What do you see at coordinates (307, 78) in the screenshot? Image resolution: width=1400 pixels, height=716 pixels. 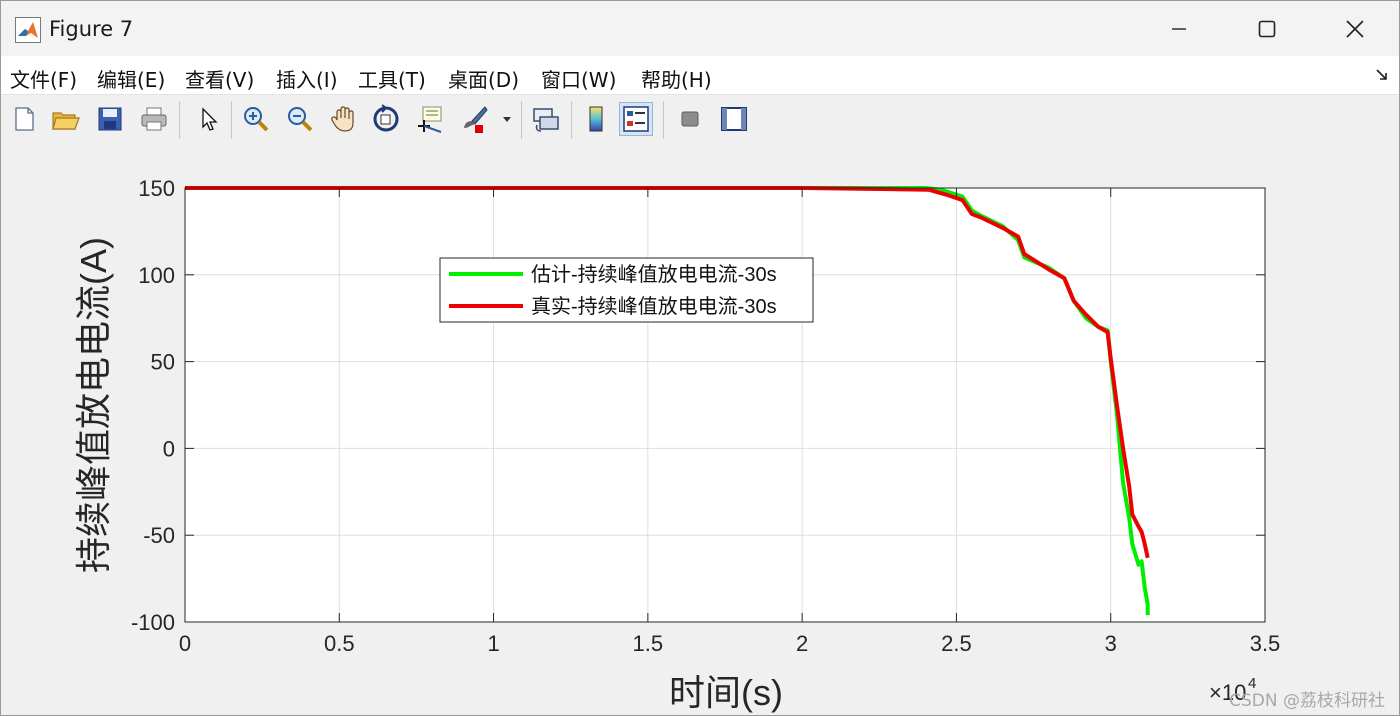 I see `menu-insert: 插入(I)` at bounding box center [307, 78].